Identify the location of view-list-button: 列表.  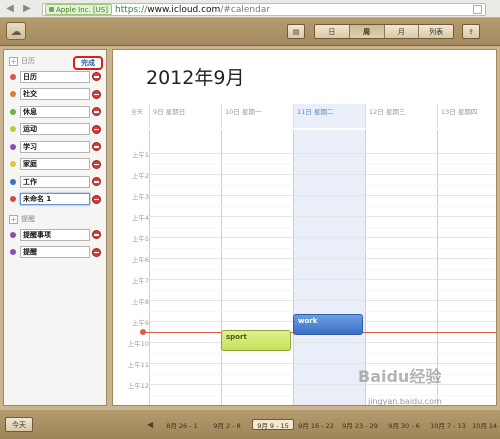
(436, 31).